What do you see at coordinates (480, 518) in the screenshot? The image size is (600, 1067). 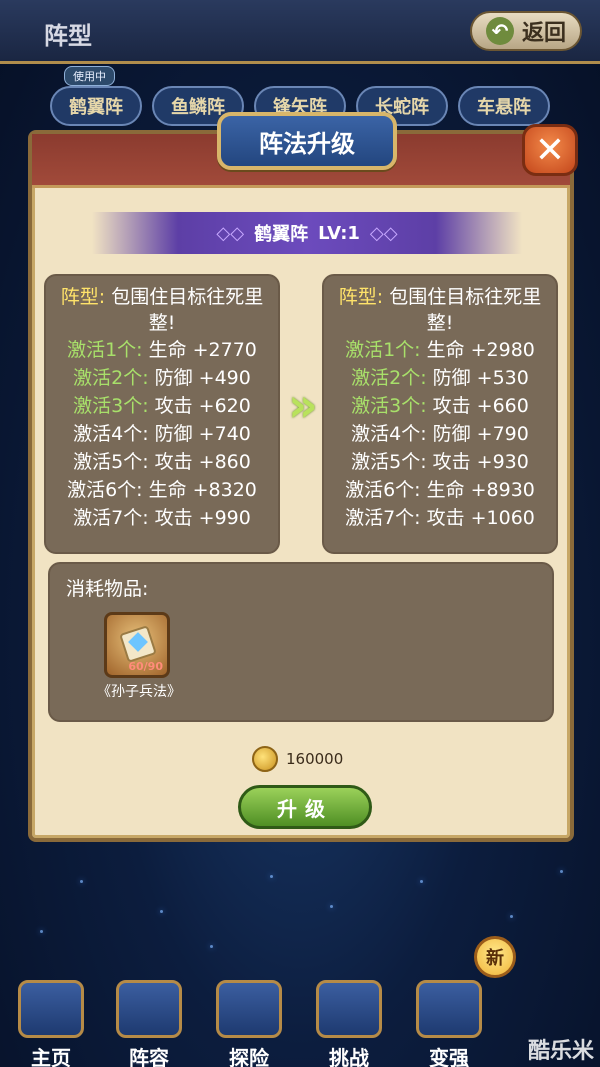 I see `stat-value: 攻击 +1060` at bounding box center [480, 518].